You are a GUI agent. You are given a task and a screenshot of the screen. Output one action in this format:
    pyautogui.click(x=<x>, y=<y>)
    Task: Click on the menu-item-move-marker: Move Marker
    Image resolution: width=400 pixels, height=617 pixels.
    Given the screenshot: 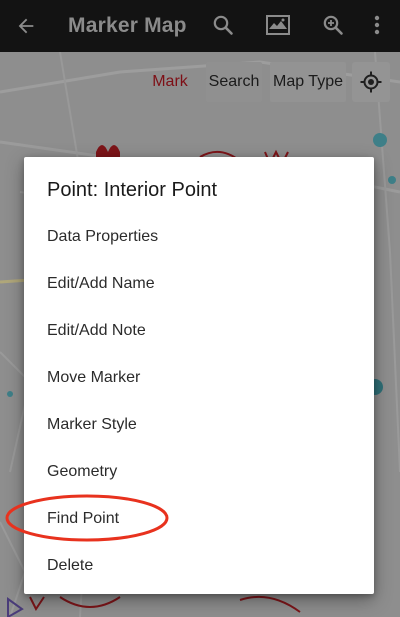 What is the action you would take?
    pyautogui.click(x=199, y=377)
    